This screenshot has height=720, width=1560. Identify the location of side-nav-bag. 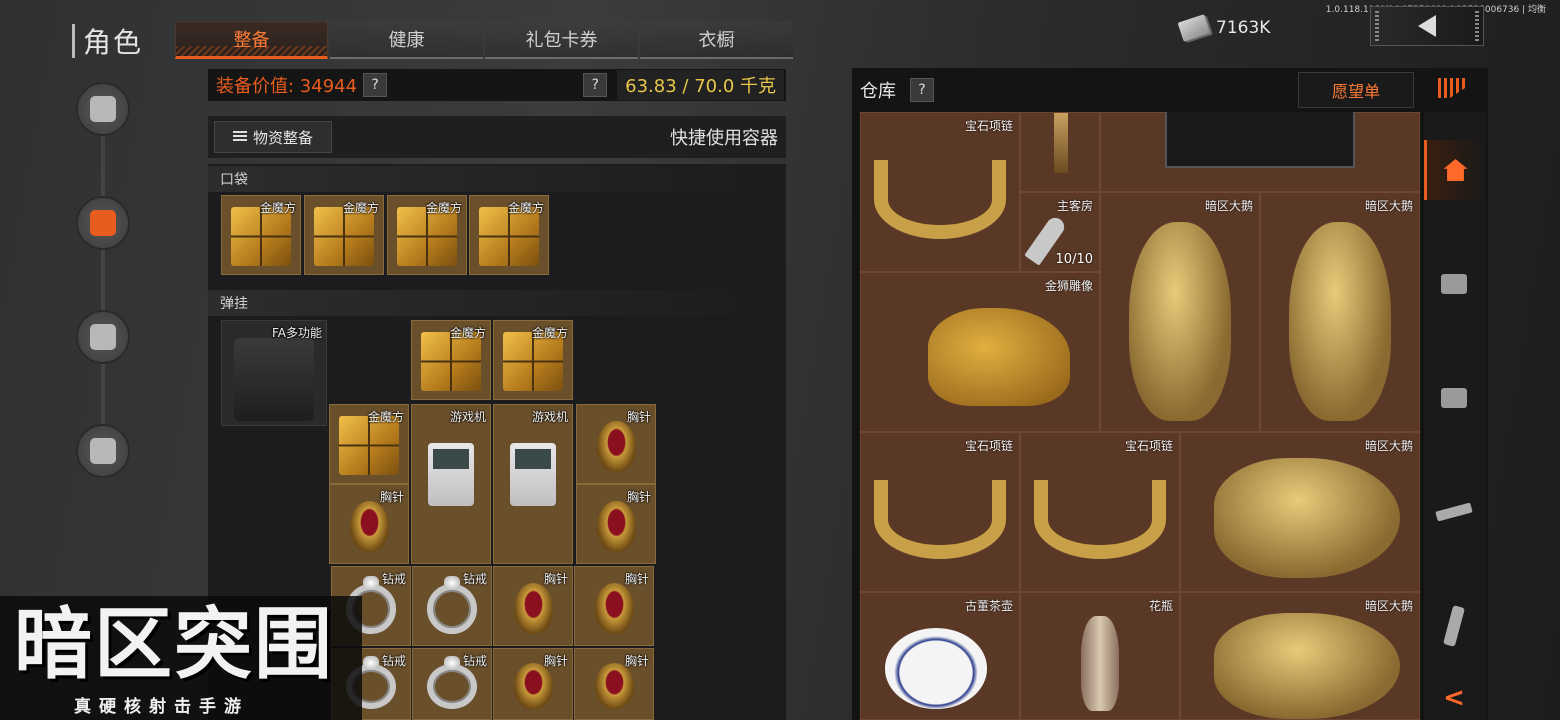
(103, 337).